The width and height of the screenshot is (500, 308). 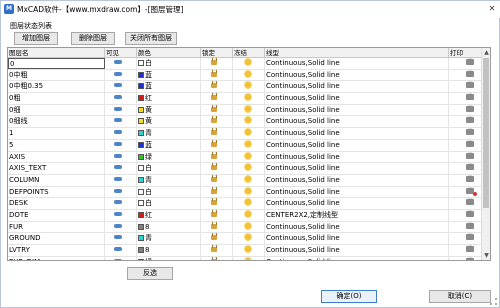 What do you see at coordinates (169, 110) in the screenshot?
I see `color-cell: 黄` at bounding box center [169, 110].